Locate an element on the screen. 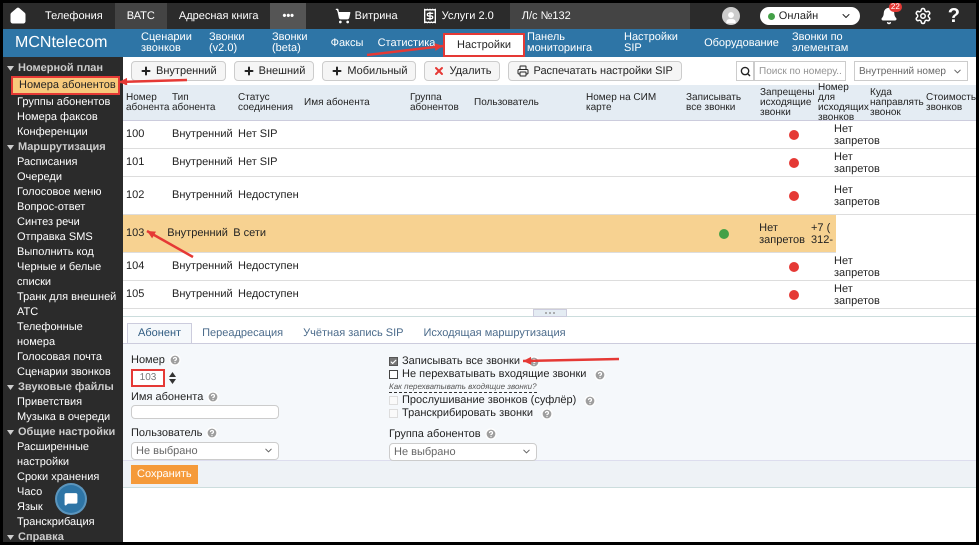 The width and height of the screenshot is (979, 545). column-header: Статус соединения is located at coordinates (265, 102).